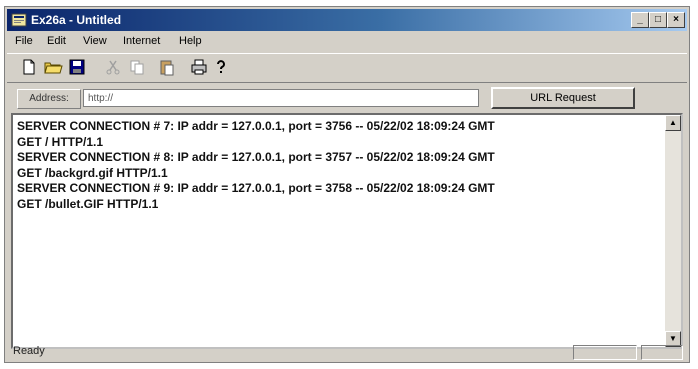  I want to click on log-line: GET /backgrd.gif HTTP/1.1, so click(92, 172).